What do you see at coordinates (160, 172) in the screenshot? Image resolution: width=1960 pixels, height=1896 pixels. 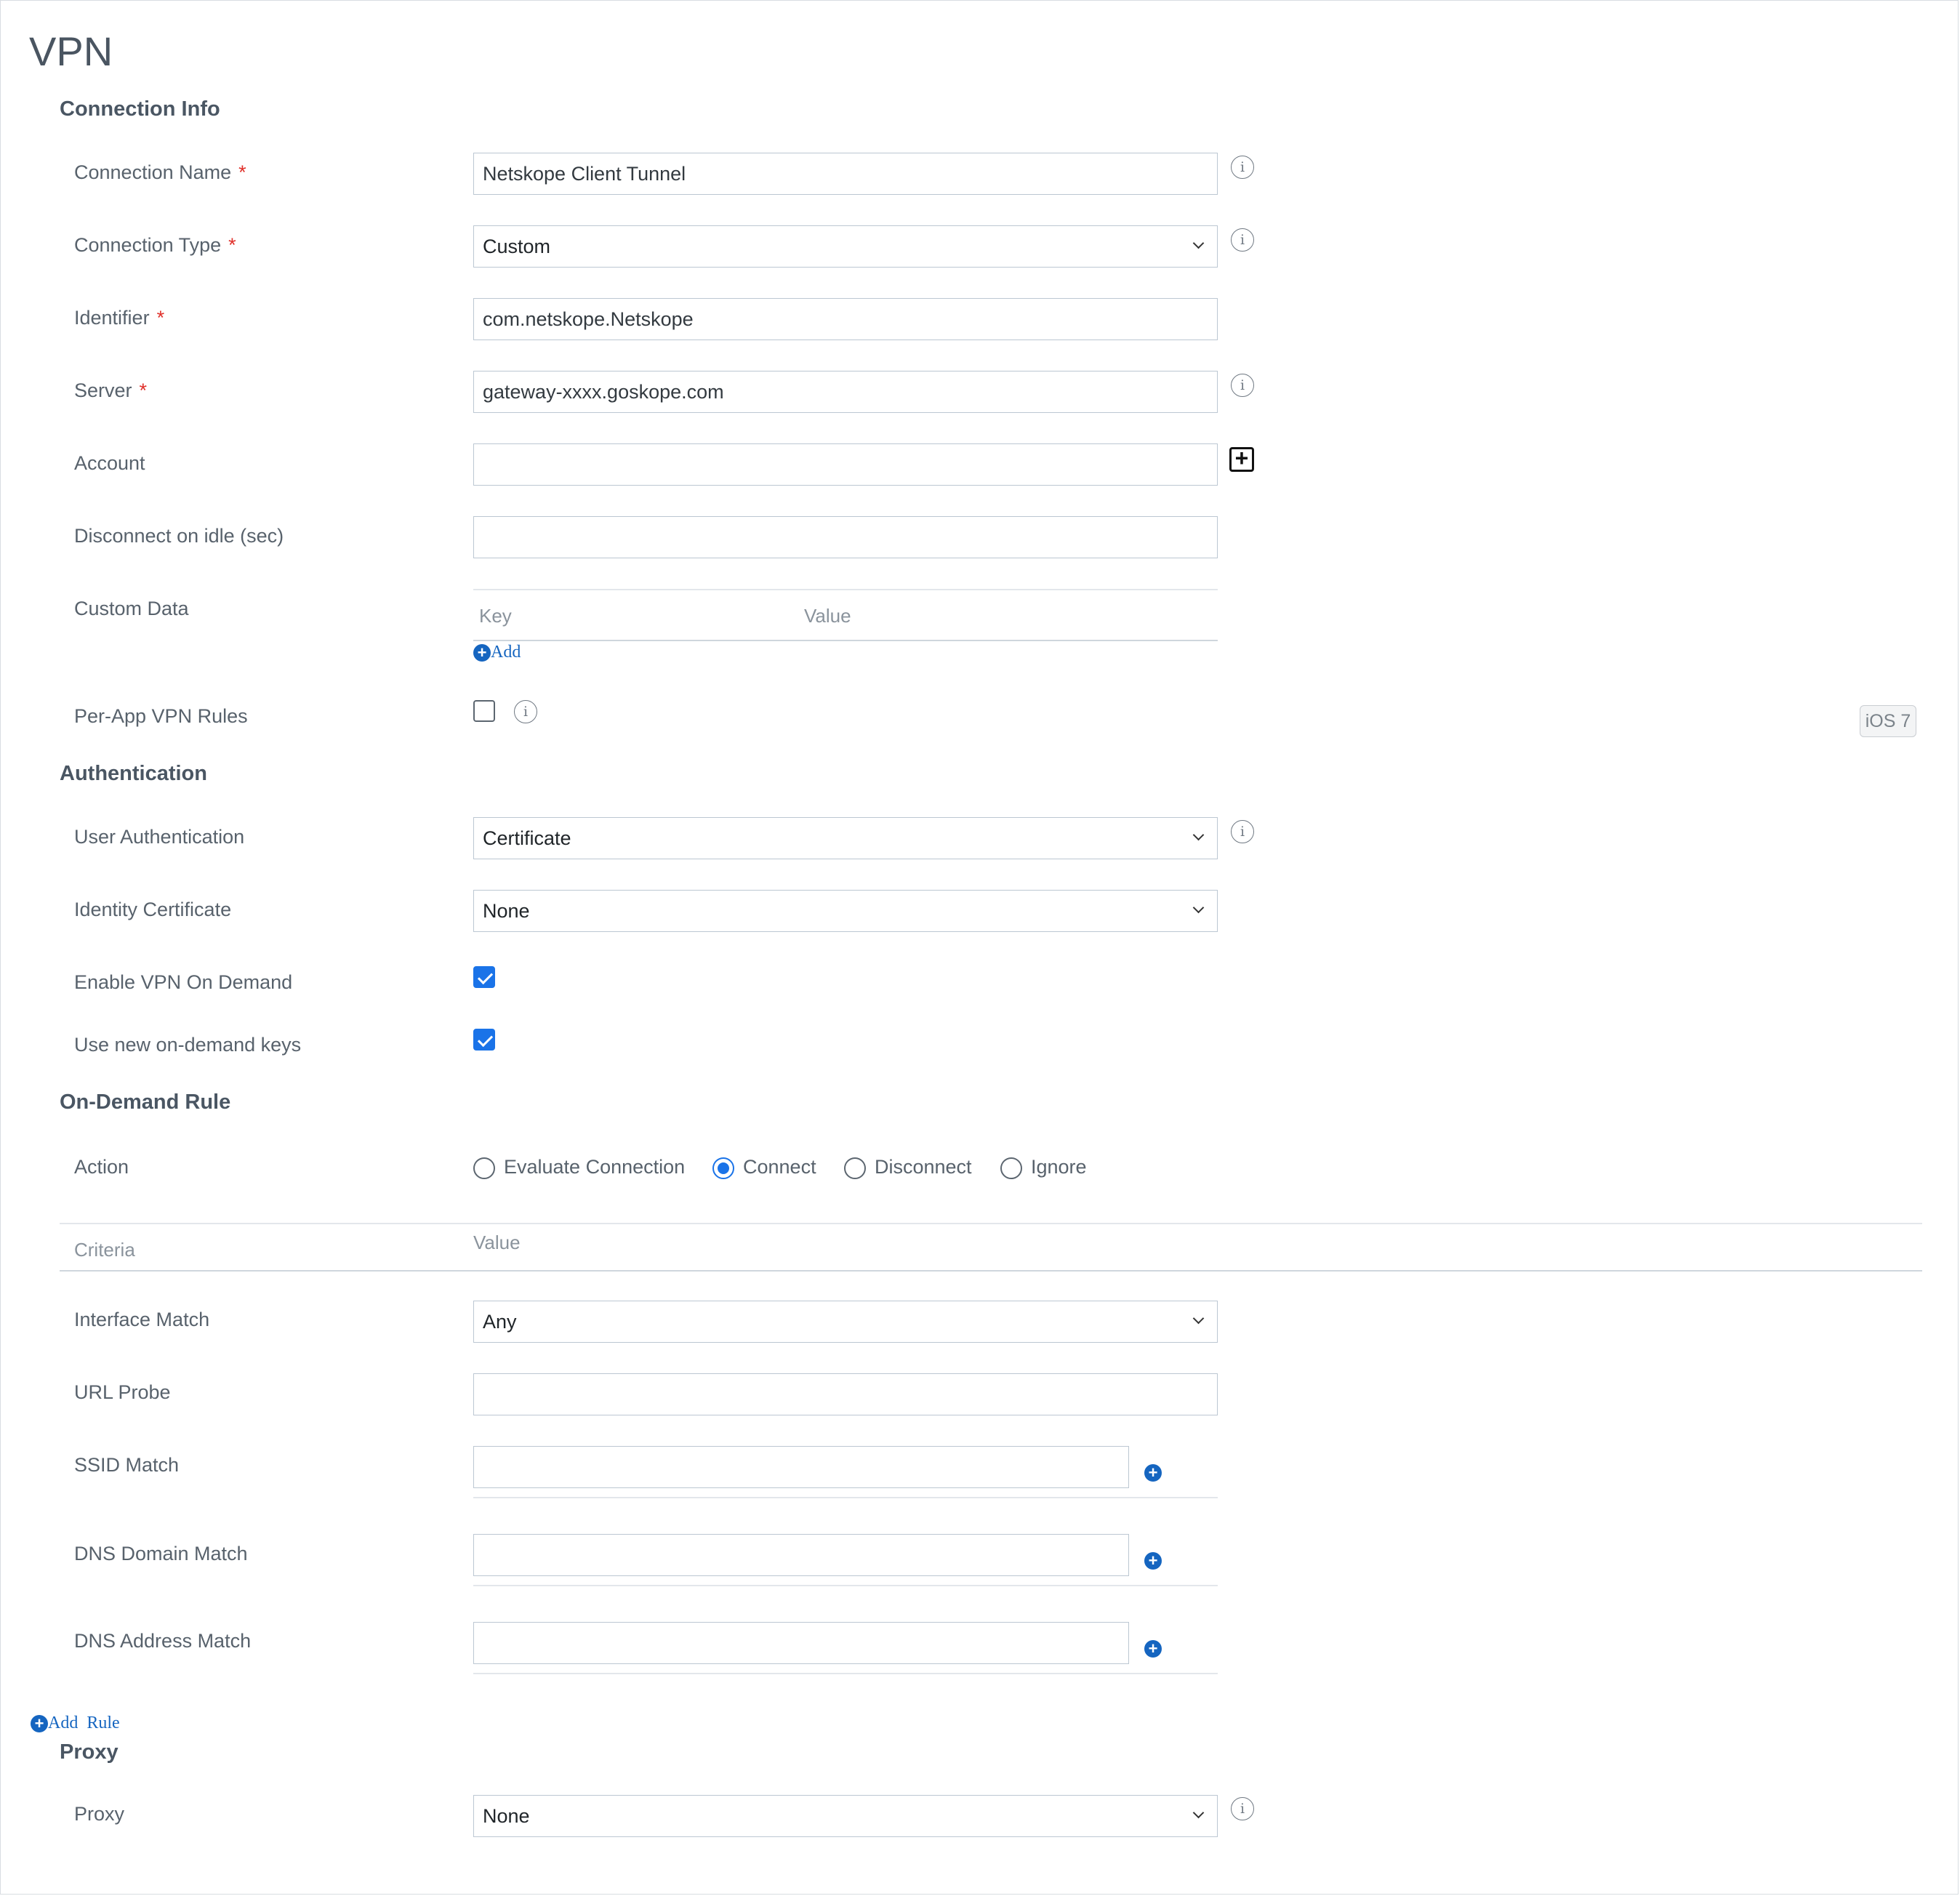 I see `connection-name-label: Connection Name *` at bounding box center [160, 172].